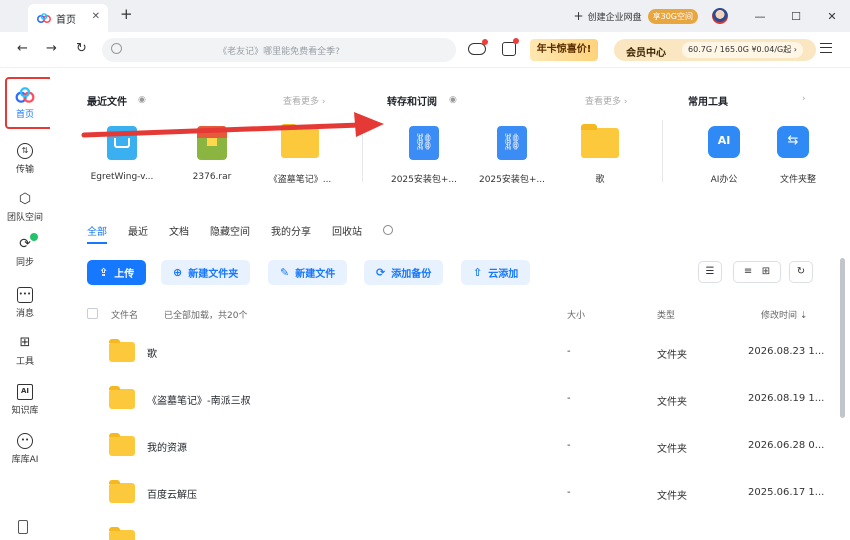 This screenshot has height=540, width=850. I want to click on recent-more-link: 查看更多 ›, so click(304, 100).